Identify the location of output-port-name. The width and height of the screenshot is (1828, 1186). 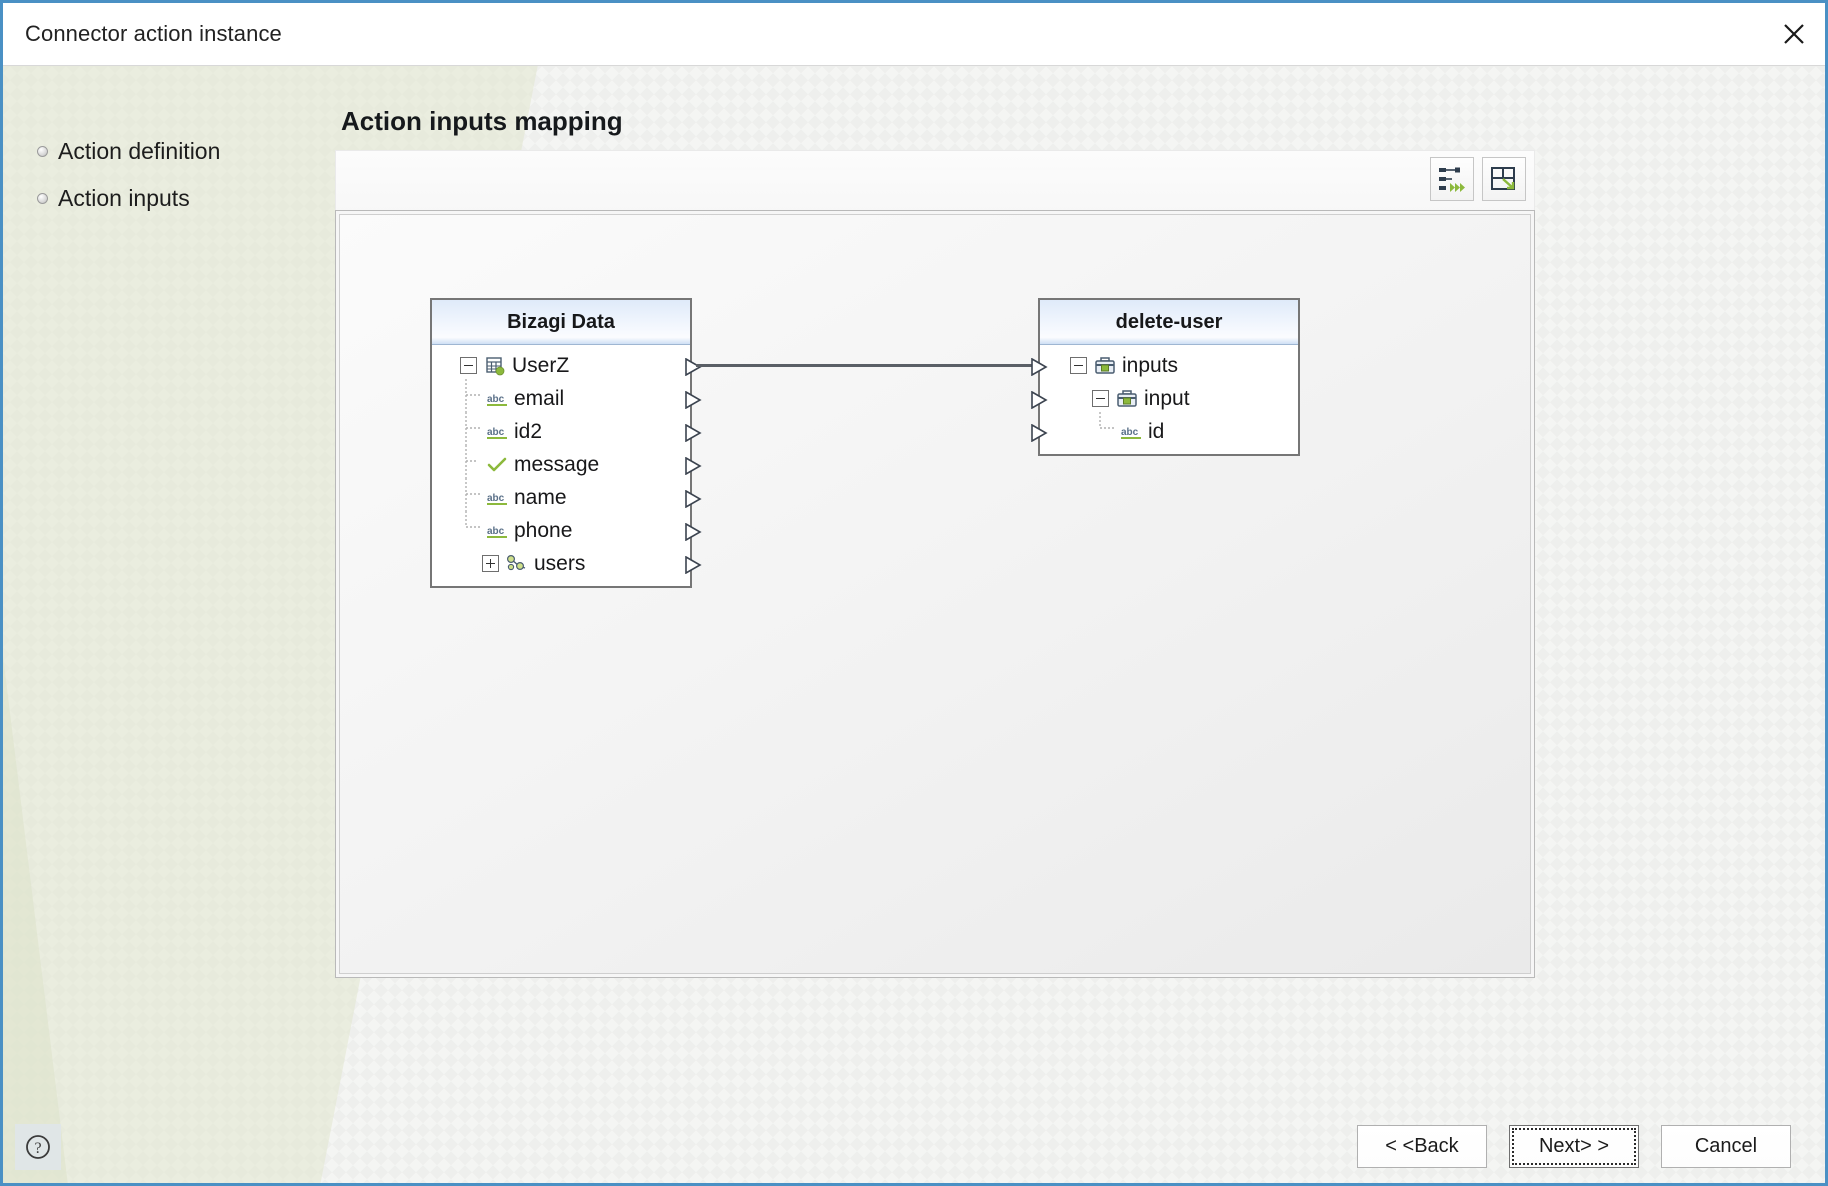
(693, 499).